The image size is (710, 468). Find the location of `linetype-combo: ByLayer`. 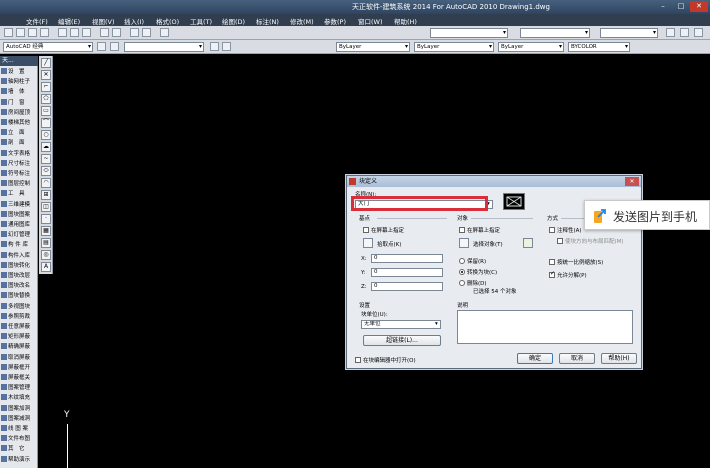

linetype-combo: ByLayer is located at coordinates (454, 47).